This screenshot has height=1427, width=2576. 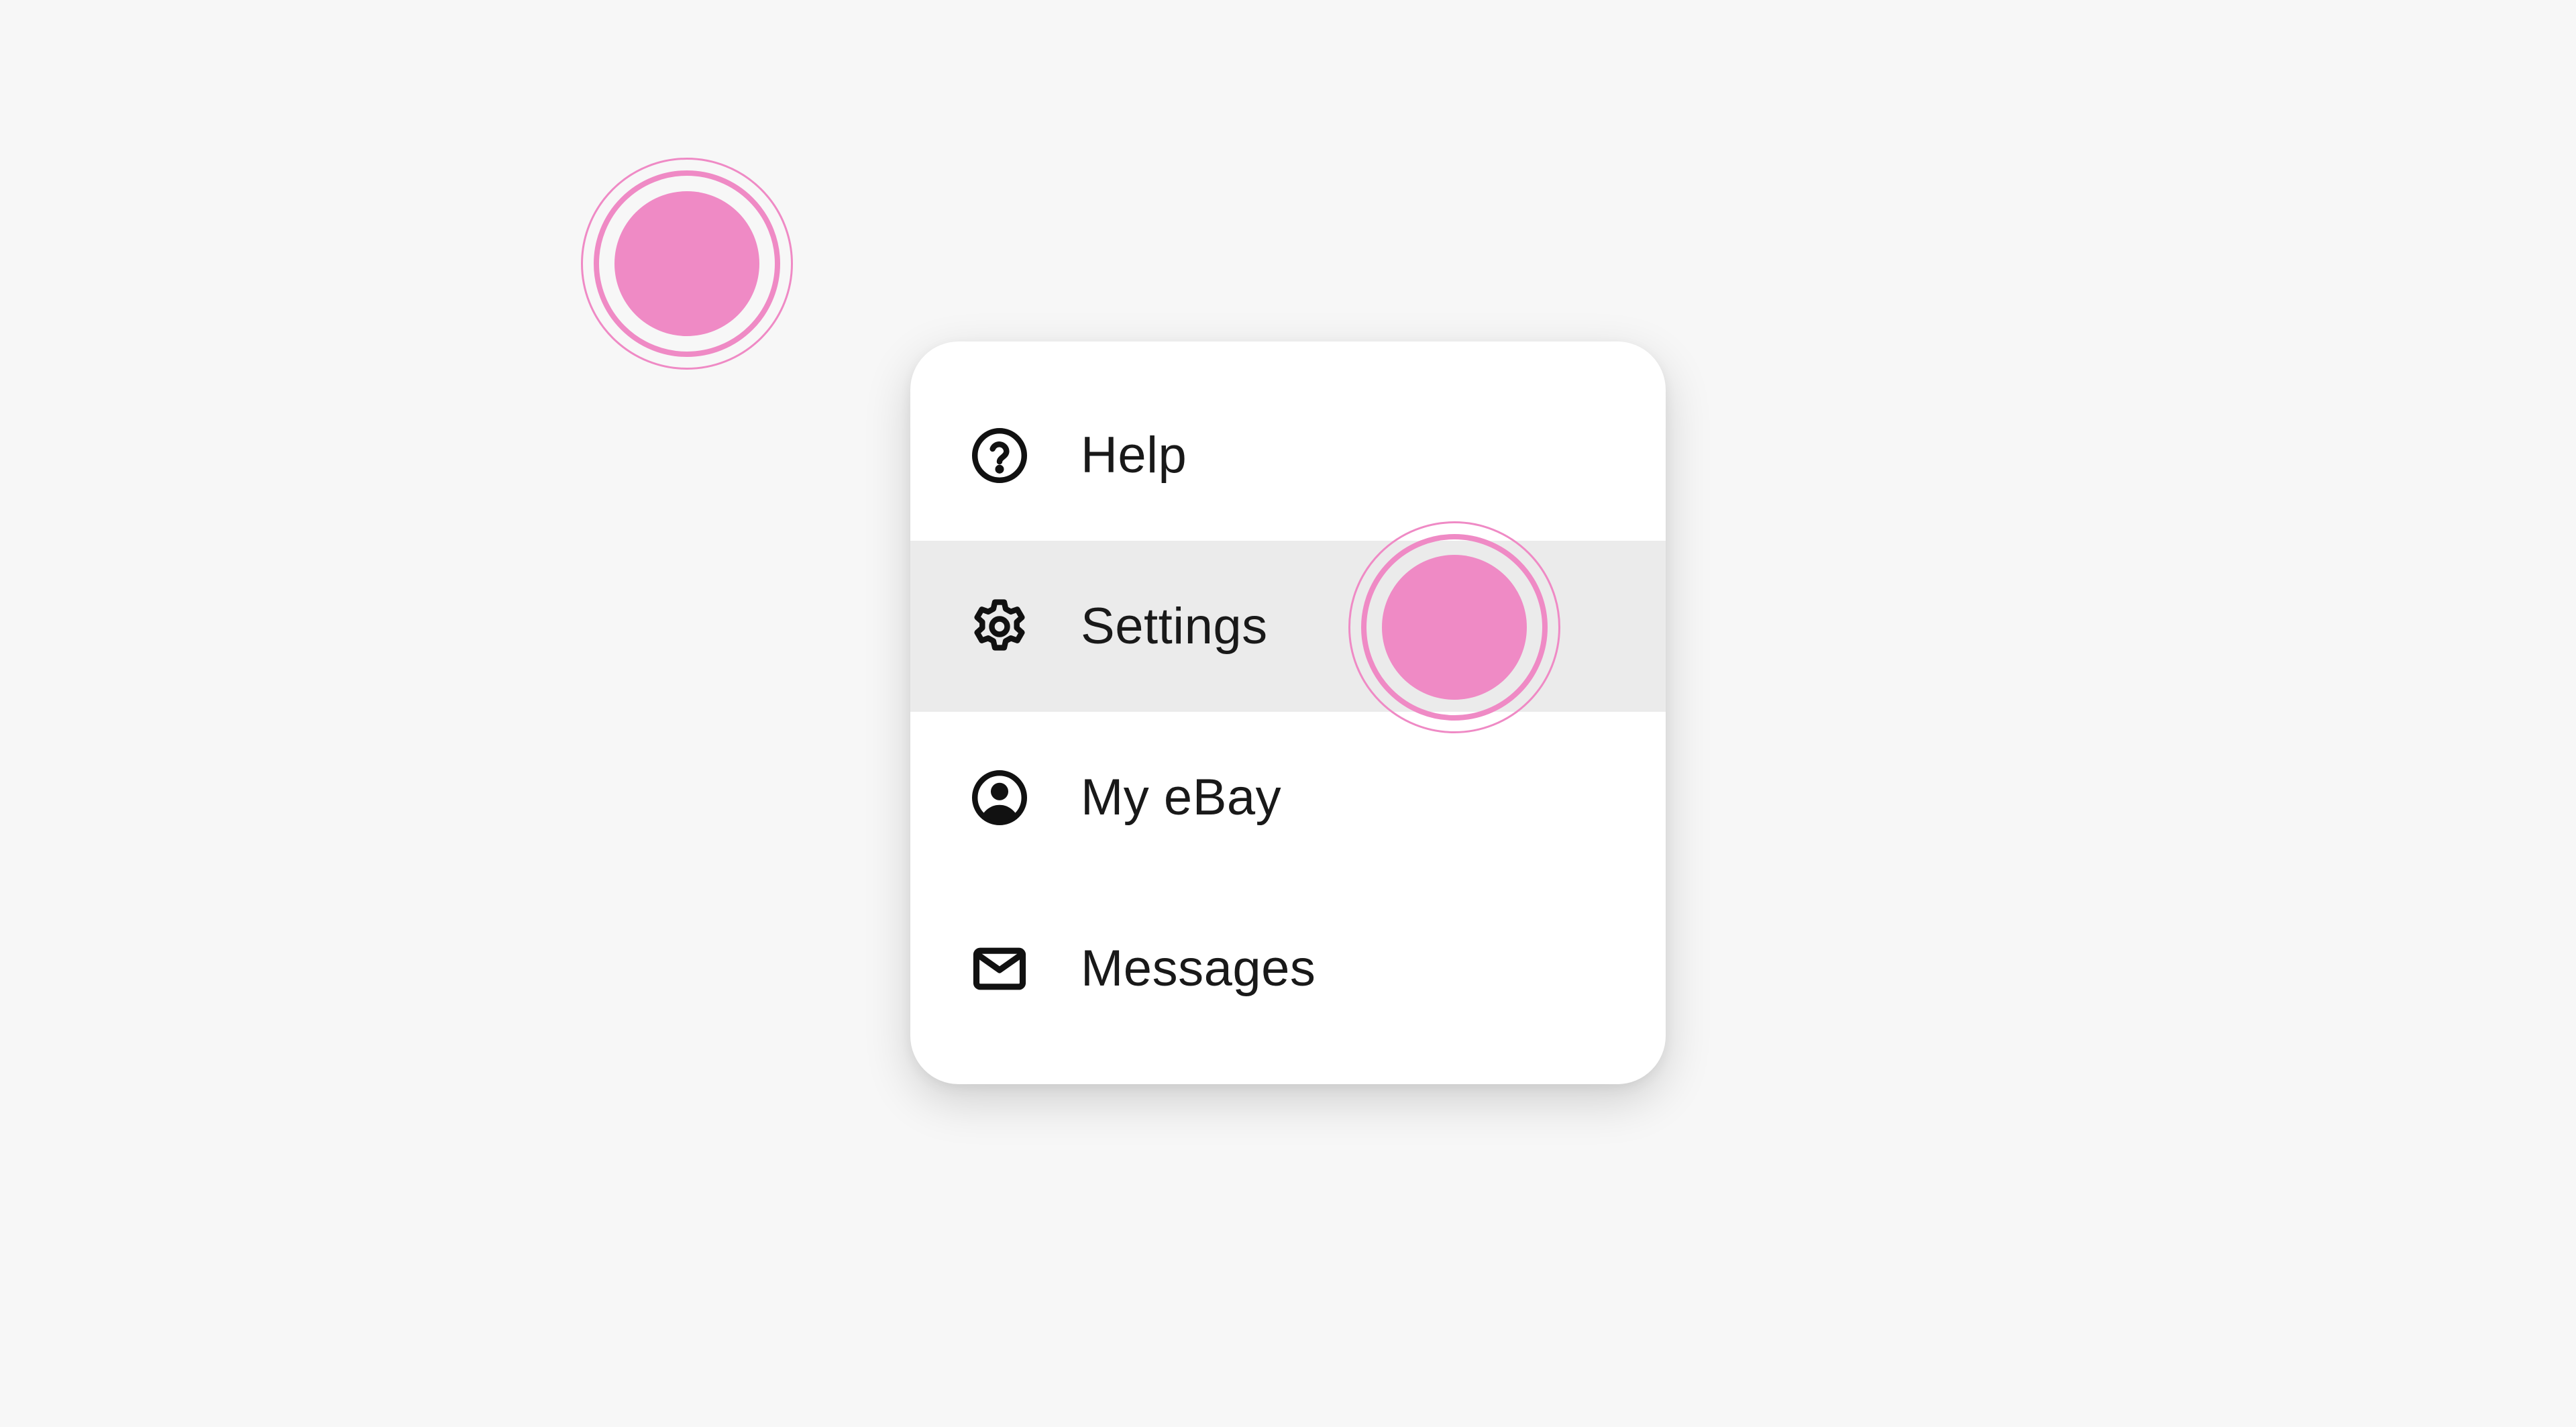 I want to click on gear-icon, so click(x=999, y=627).